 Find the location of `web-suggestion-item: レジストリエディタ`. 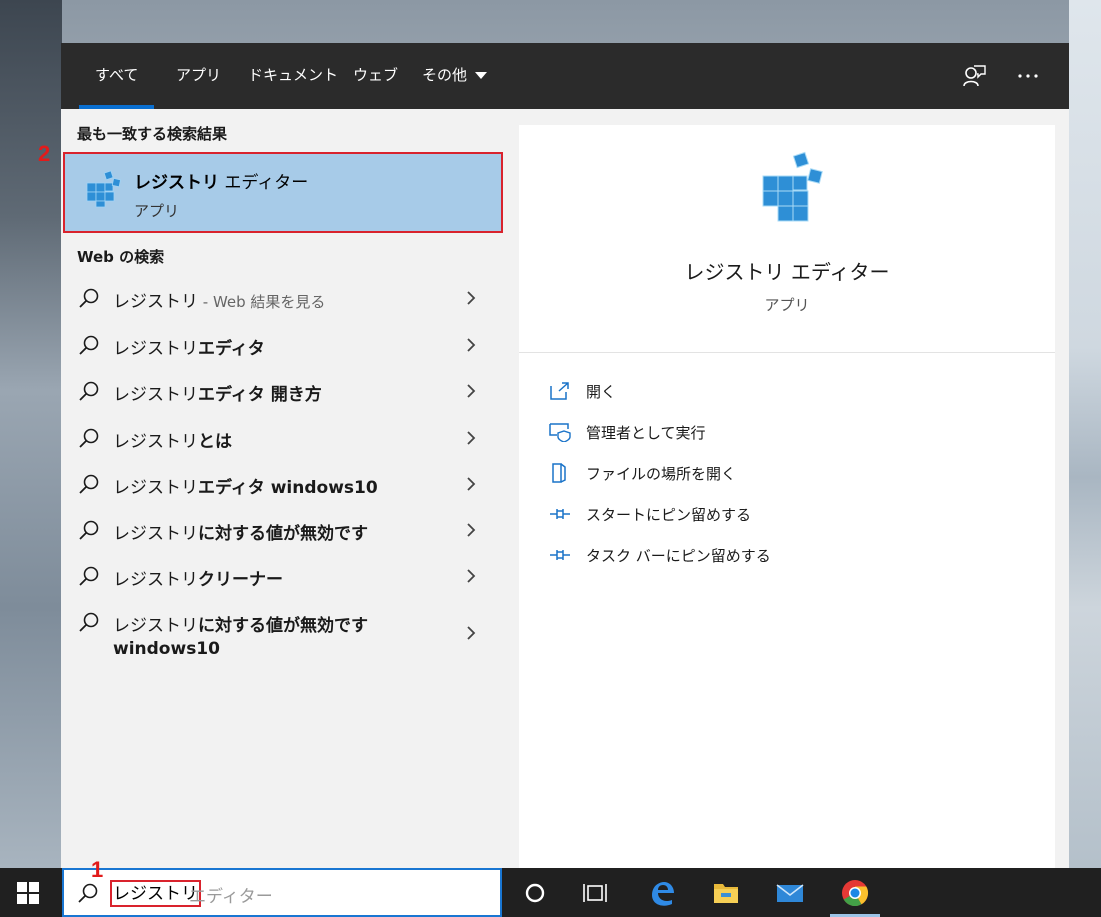

web-suggestion-item: レジストリエディタ is located at coordinates (282, 345).